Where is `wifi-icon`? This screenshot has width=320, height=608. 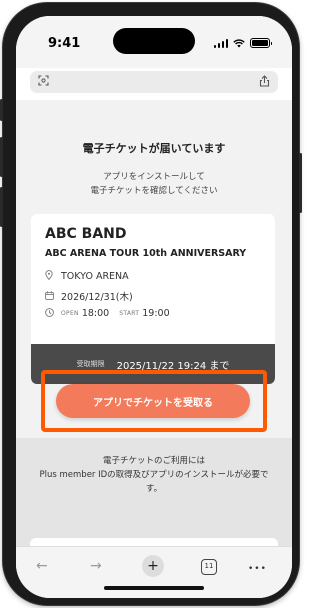 wifi-icon is located at coordinates (239, 42).